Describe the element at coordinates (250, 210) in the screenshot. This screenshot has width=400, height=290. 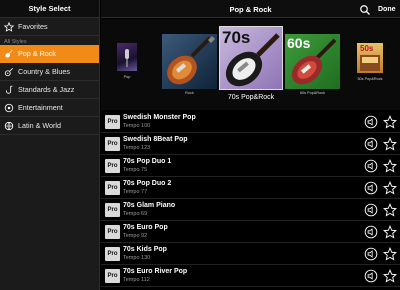
I see `list-item: Pro 70s Glam Piano Tempo 69` at that location.